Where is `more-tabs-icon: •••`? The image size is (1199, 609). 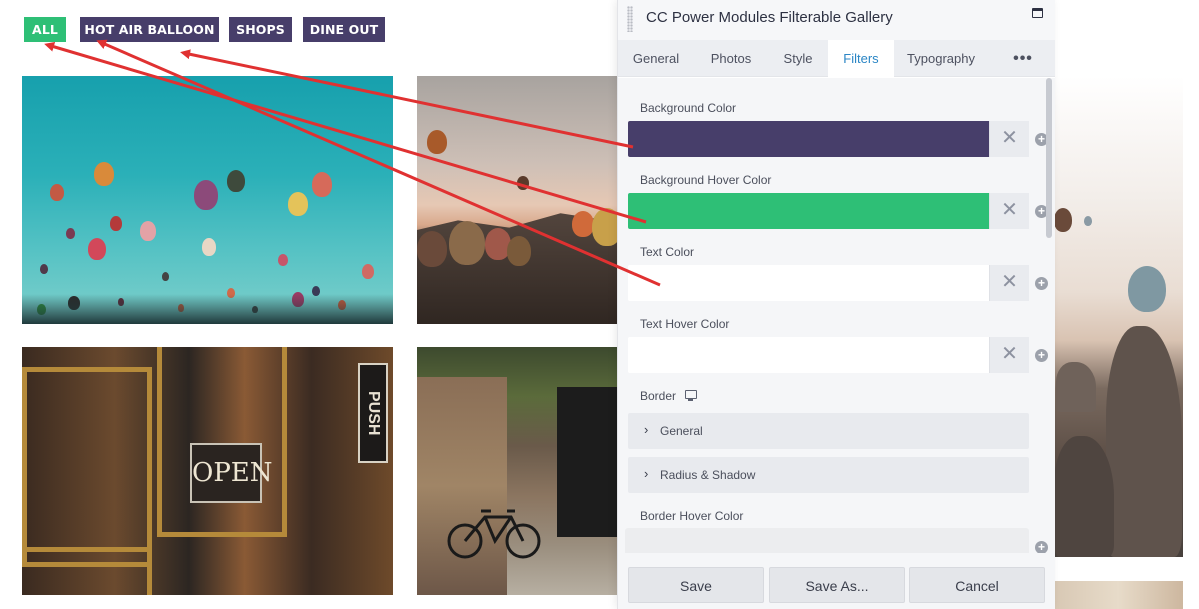
more-tabs-icon: ••• is located at coordinates (1023, 58).